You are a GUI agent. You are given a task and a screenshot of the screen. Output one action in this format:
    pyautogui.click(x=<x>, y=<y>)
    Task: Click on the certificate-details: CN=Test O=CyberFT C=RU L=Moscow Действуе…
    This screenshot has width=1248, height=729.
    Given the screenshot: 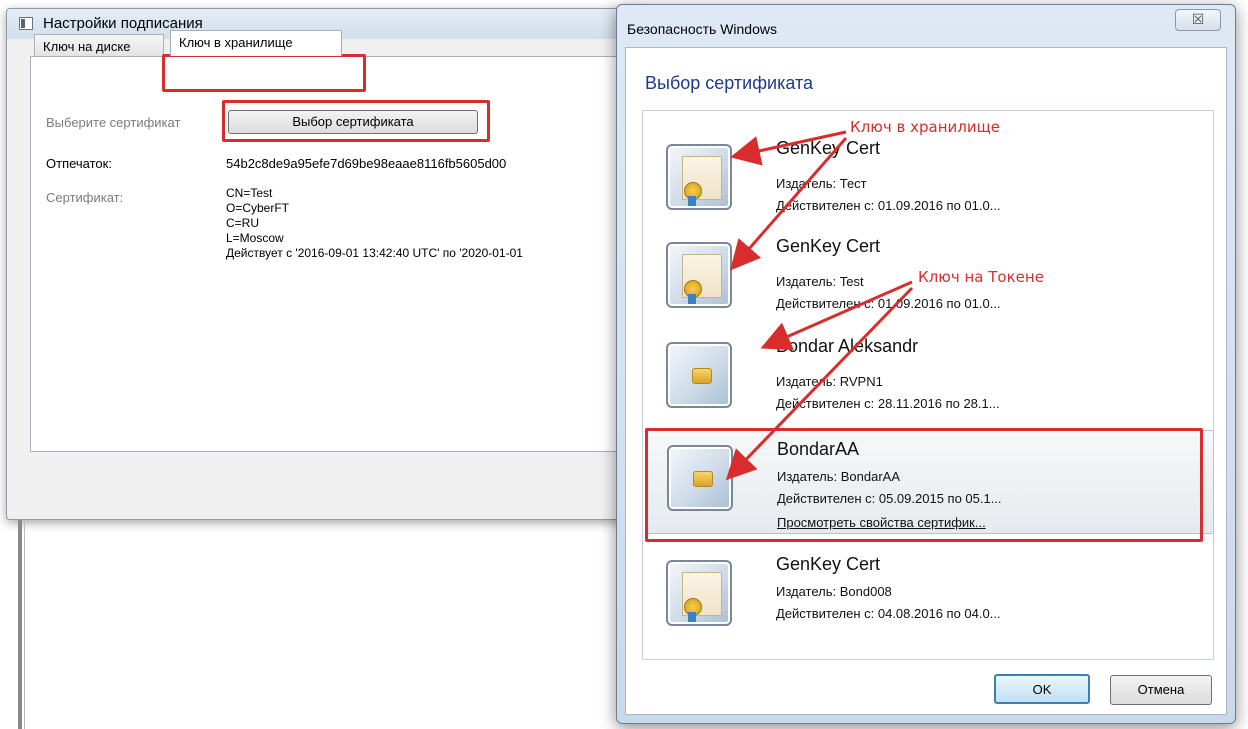 What is the action you would take?
    pyautogui.click(x=431, y=223)
    